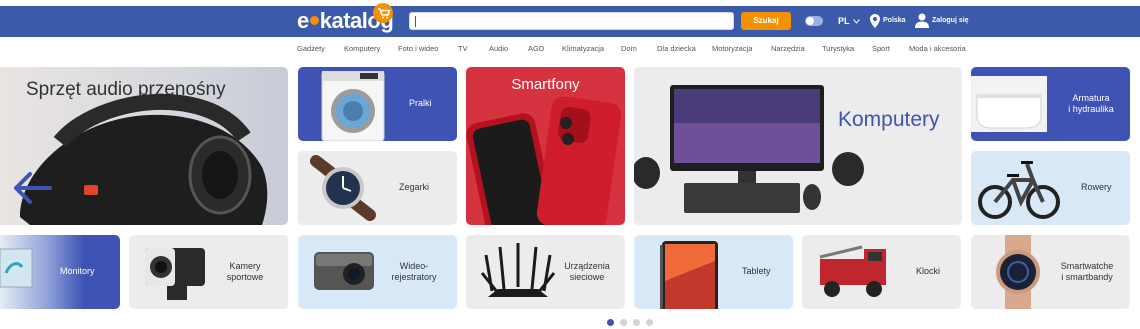 This screenshot has height=329, width=1140. What do you see at coordinates (208, 272) in the screenshot?
I see `tile-kamery-sportowe: Kamery sportowe` at bounding box center [208, 272].